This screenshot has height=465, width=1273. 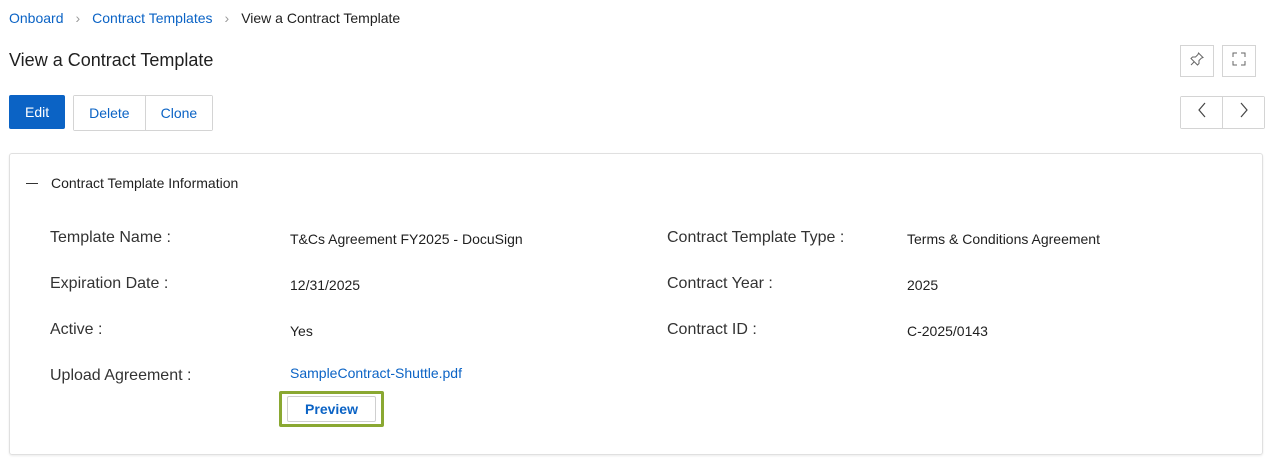 I want to click on pin-button, so click(x=1197, y=61).